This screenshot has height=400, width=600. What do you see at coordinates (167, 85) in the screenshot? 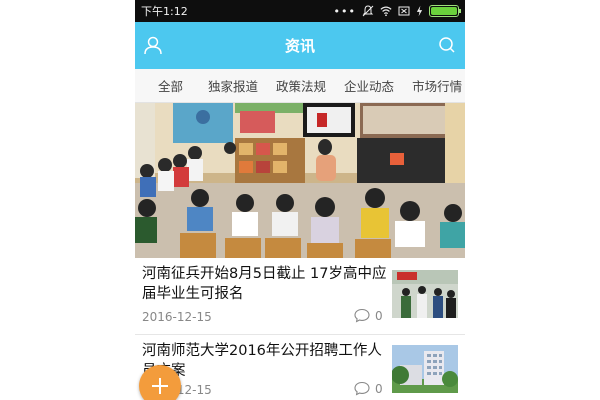
I see `tab-all: 全部` at bounding box center [167, 85].